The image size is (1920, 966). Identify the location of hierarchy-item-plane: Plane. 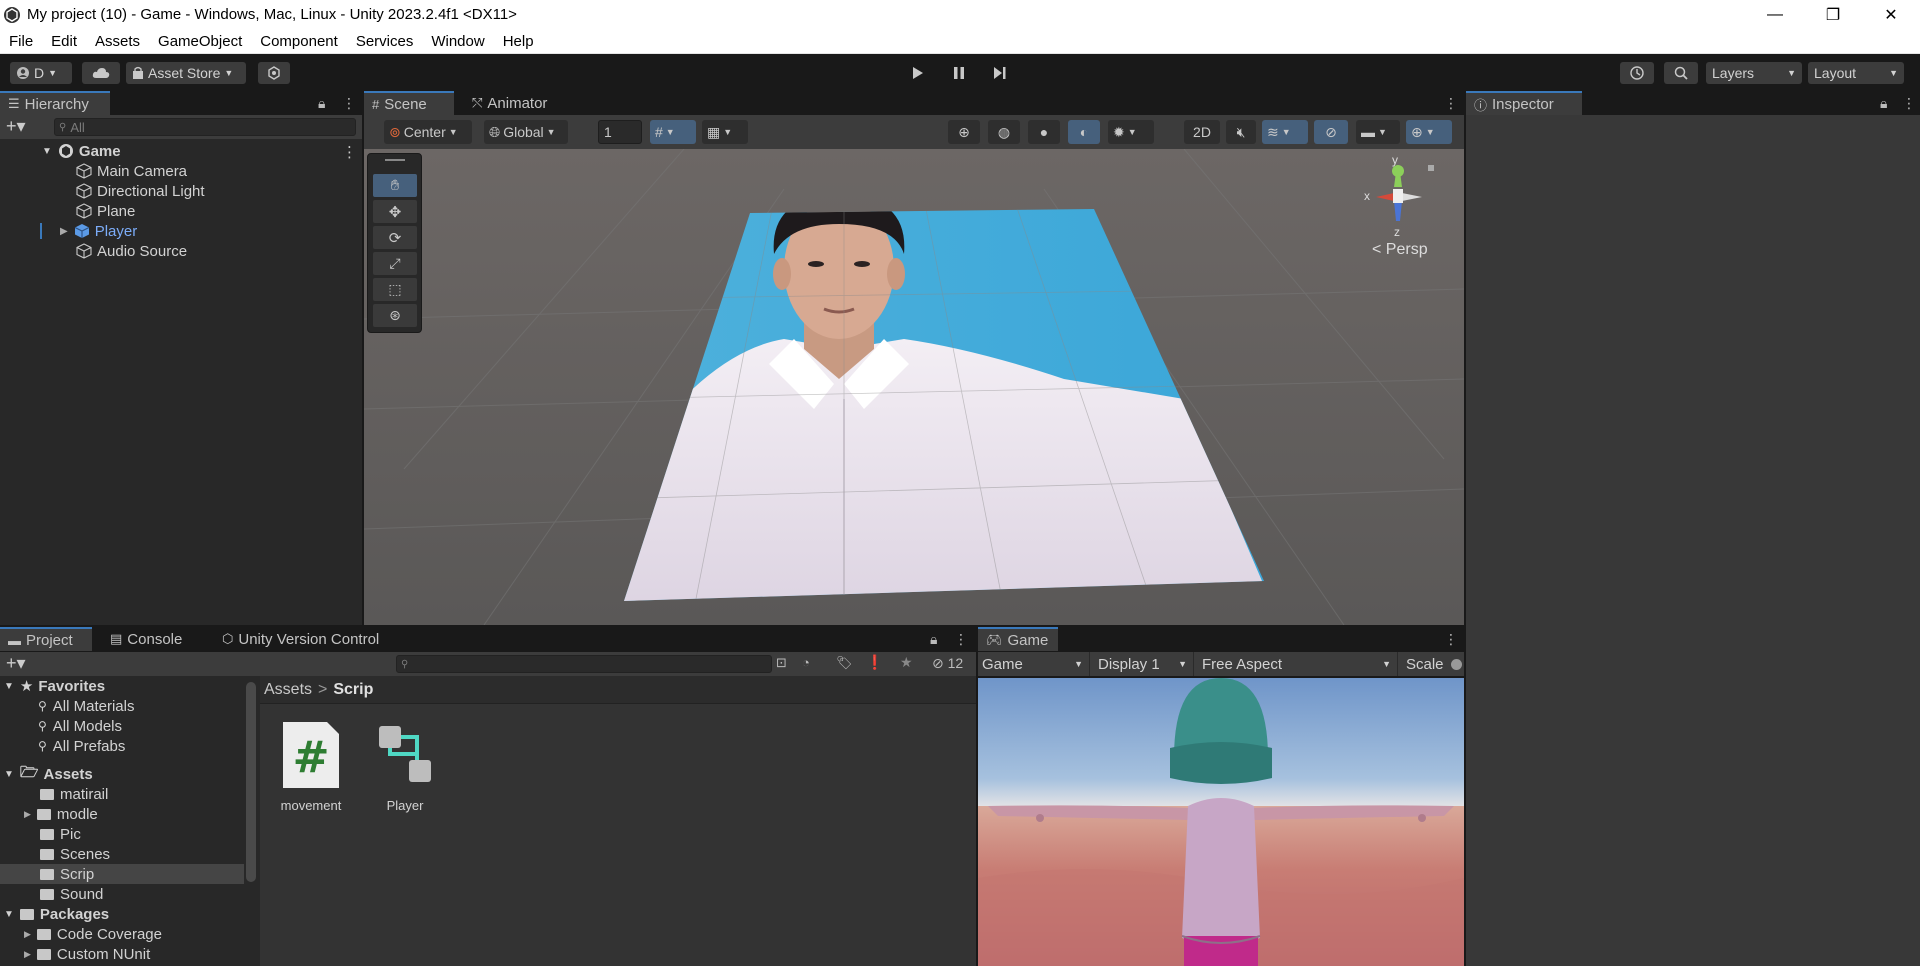
(105, 211).